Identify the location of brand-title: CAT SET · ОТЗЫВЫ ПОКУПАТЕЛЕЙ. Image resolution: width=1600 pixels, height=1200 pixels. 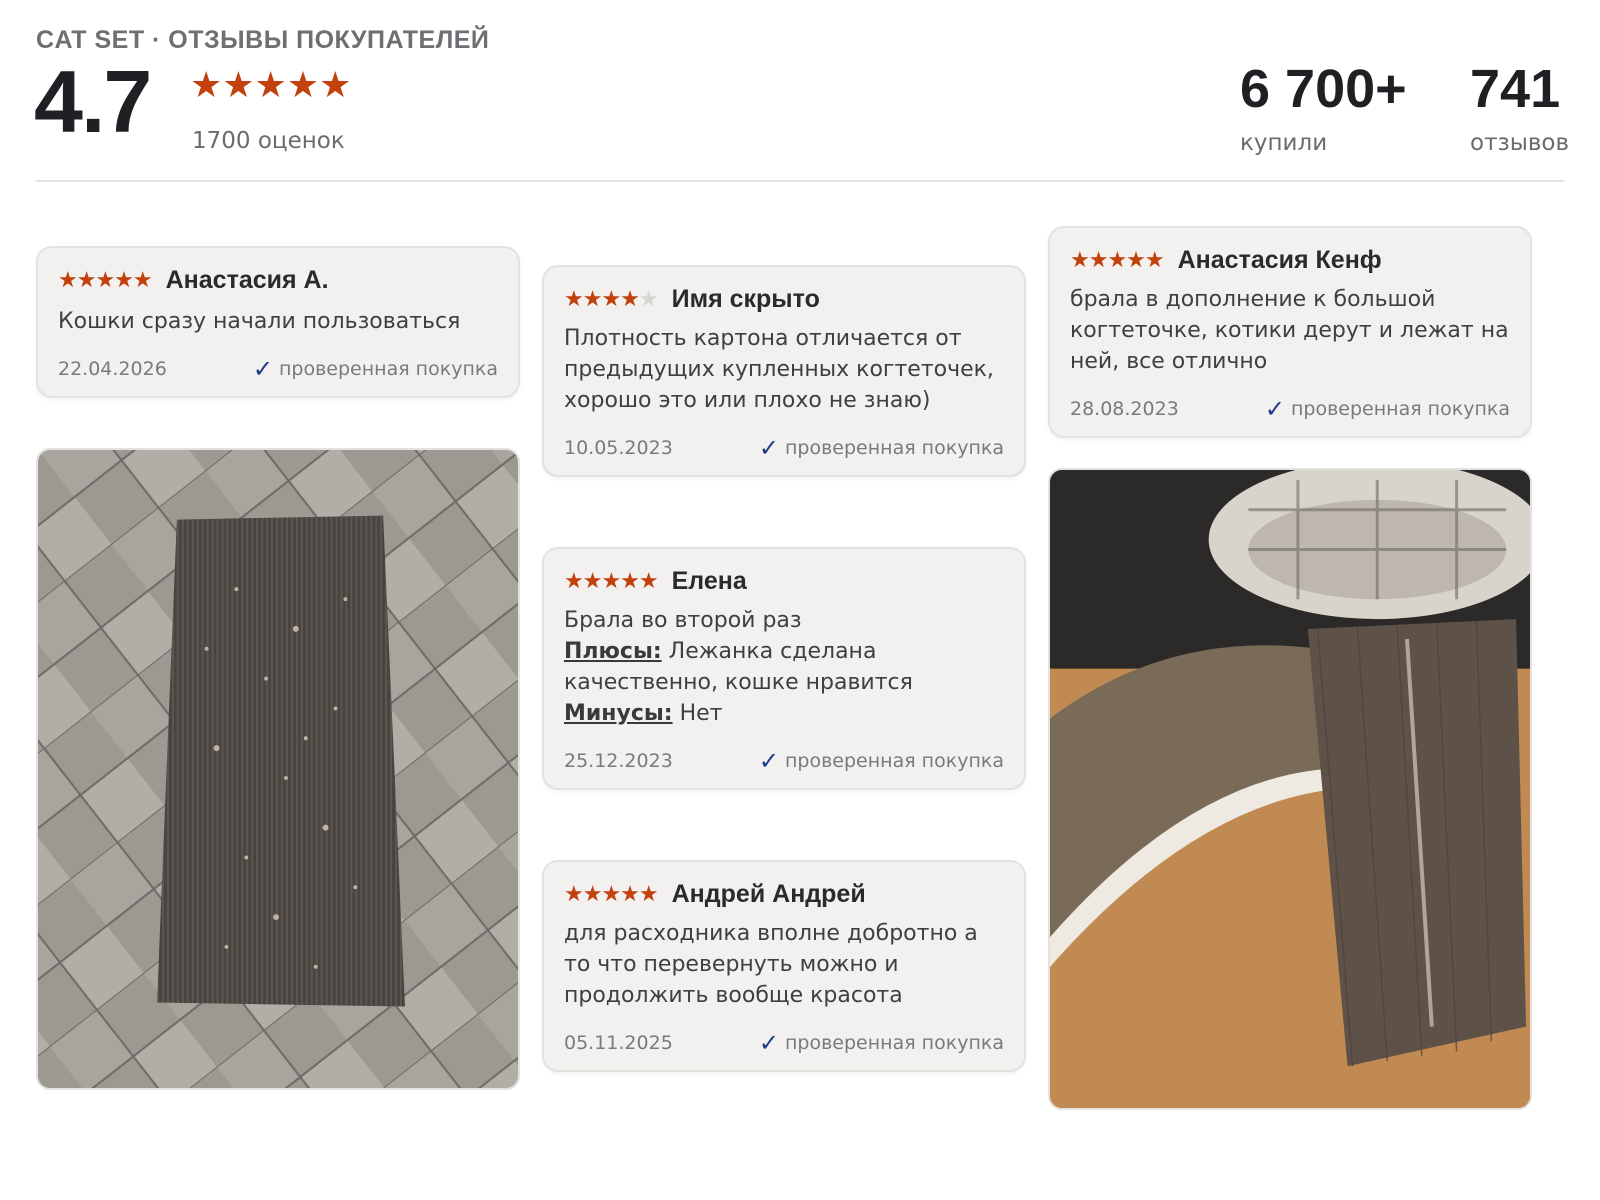
(263, 40).